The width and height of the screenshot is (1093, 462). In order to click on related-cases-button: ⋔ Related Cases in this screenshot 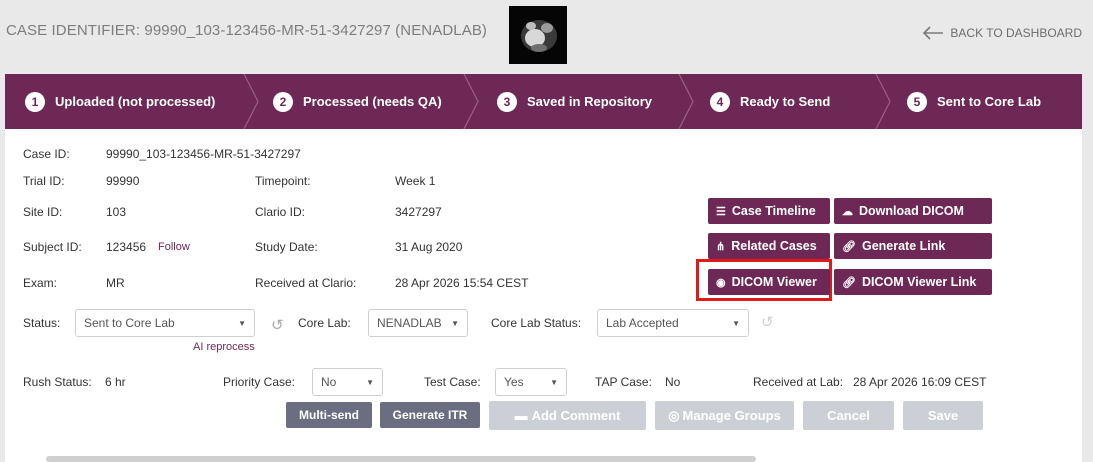, I will do `click(769, 246)`.